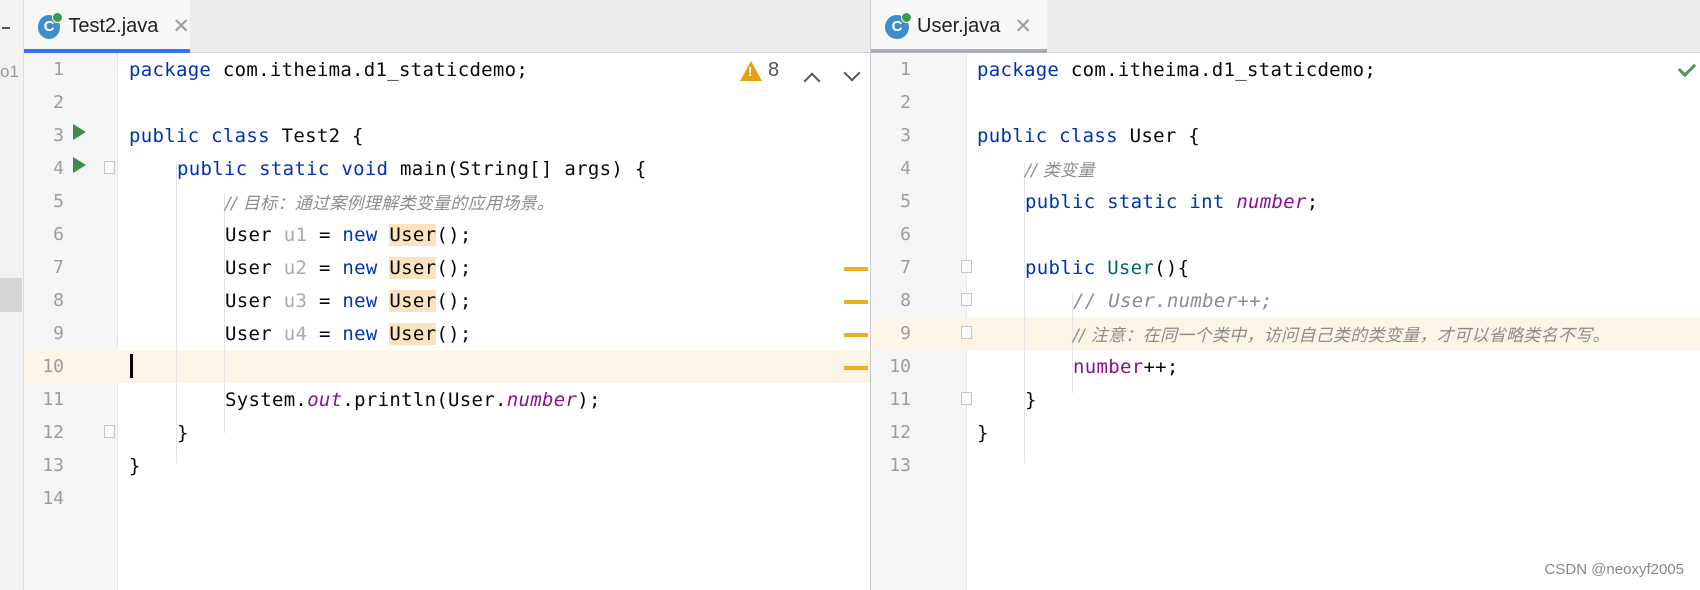  I want to click on warning-icon, so click(751, 70).